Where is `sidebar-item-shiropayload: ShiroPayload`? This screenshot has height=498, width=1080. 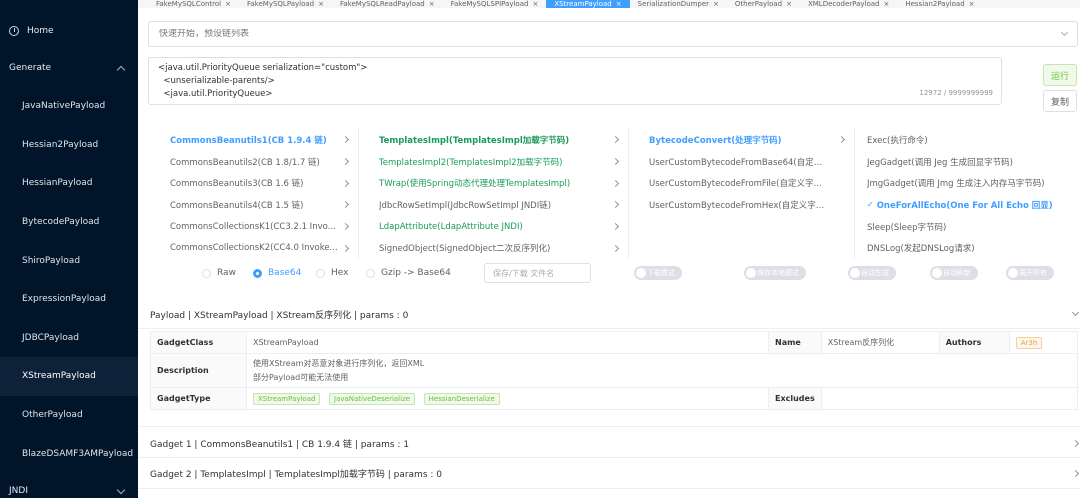
sidebar-item-shiropayload: ShiroPayload is located at coordinates (69, 260).